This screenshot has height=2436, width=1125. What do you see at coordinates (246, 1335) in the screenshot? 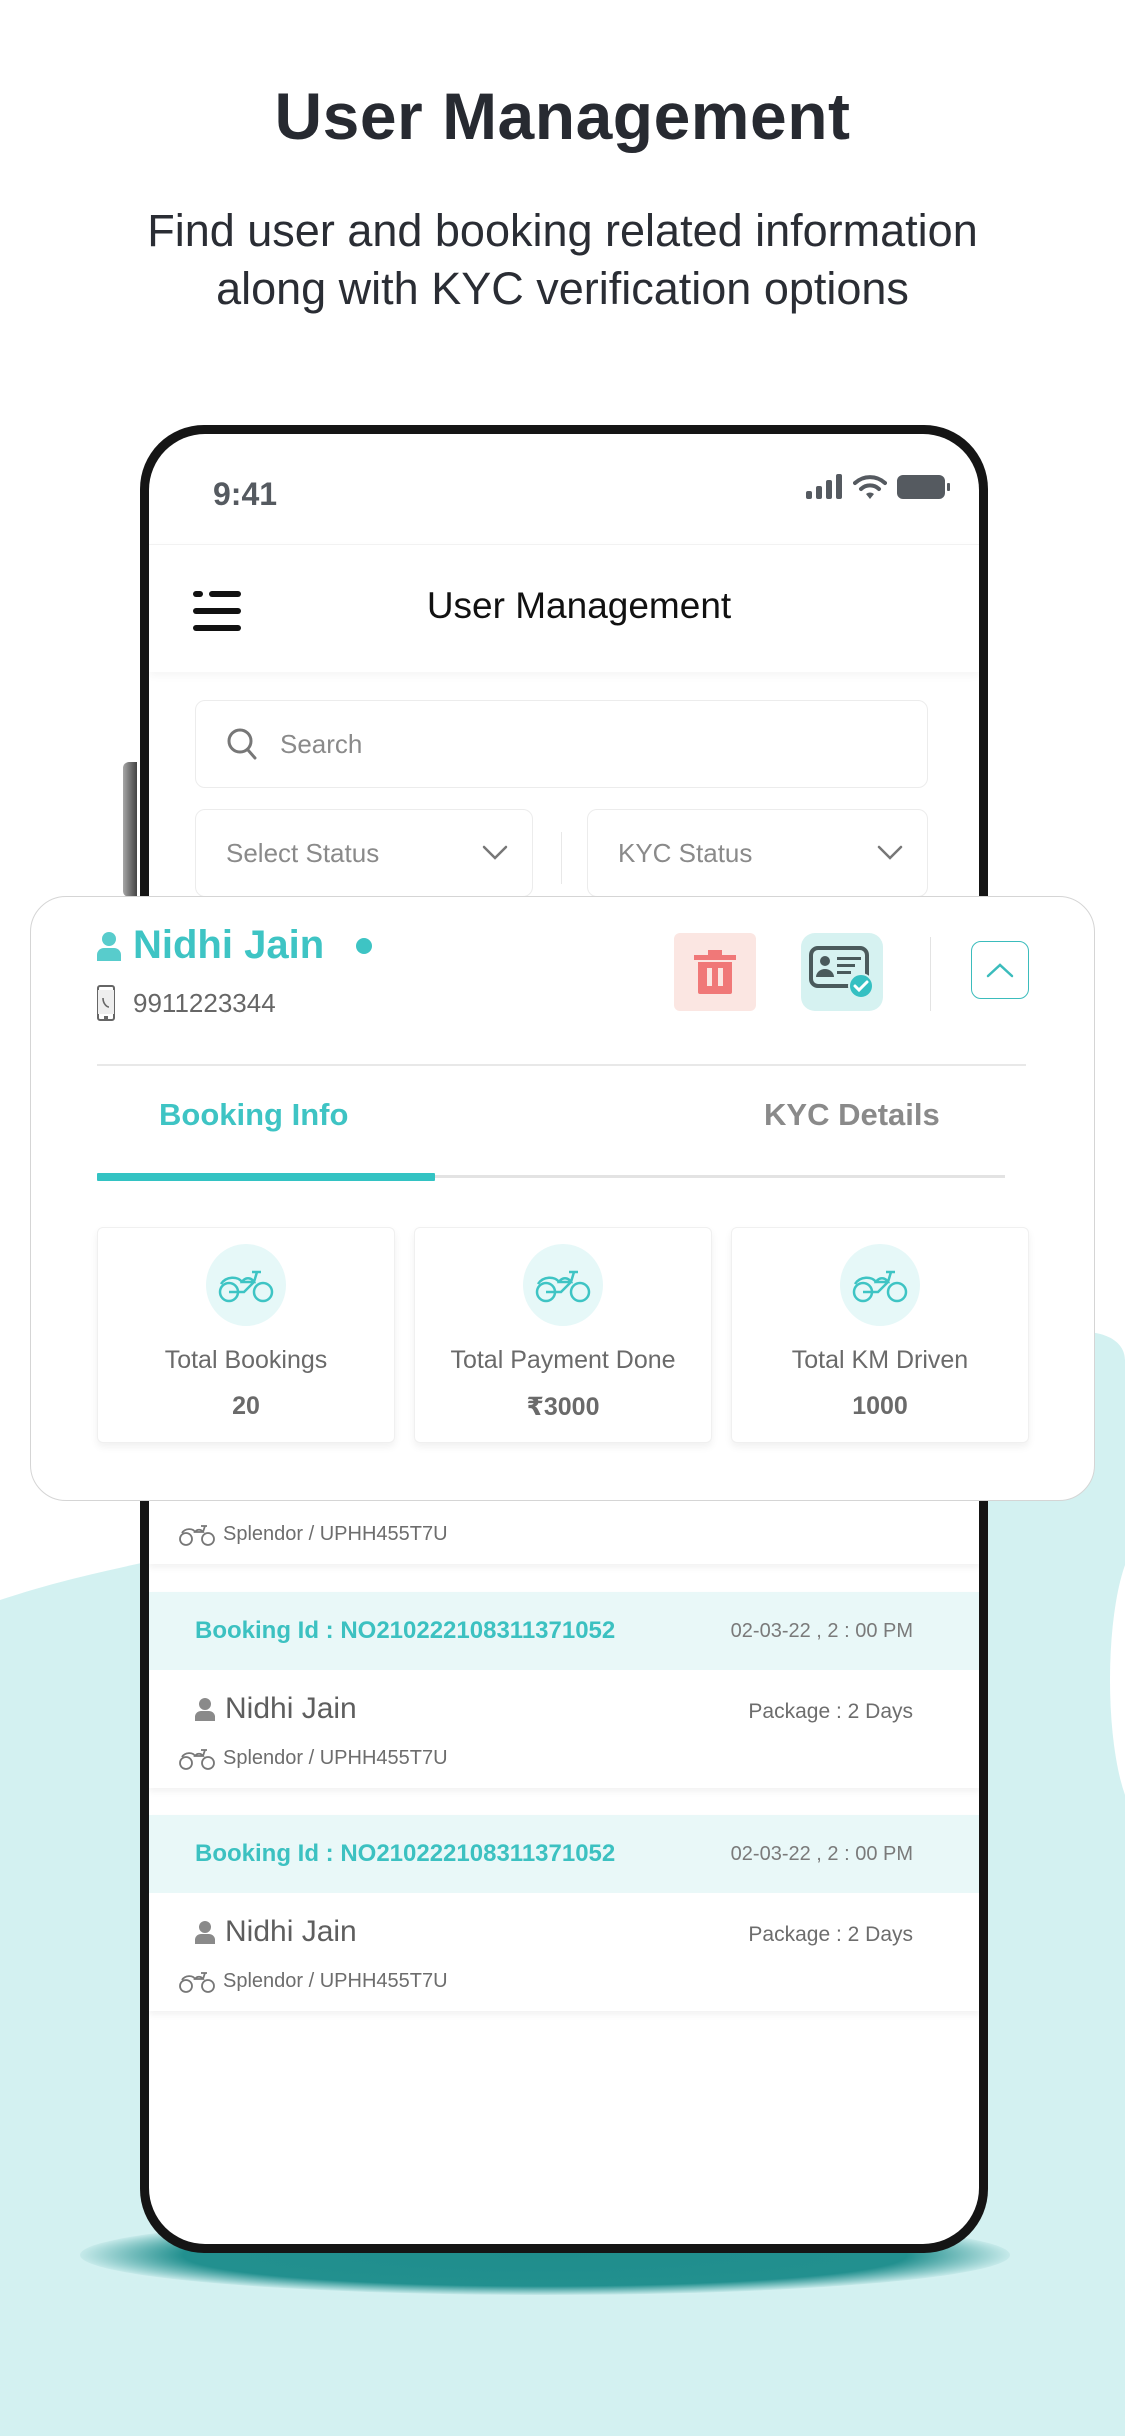
I see `stat-card-total-bookings: Total Bookings 20` at bounding box center [246, 1335].